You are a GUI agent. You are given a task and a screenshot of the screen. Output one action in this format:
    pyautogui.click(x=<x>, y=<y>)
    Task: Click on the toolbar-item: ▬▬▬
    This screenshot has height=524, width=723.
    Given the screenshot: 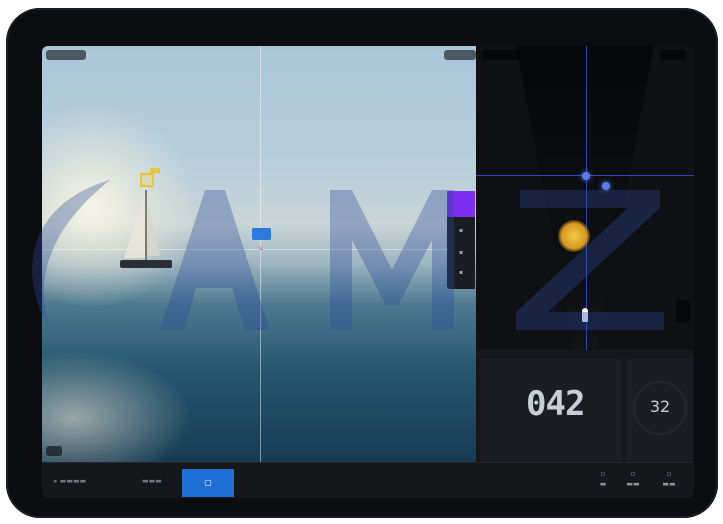 What is the action you would take?
    pyautogui.click(x=152, y=481)
    